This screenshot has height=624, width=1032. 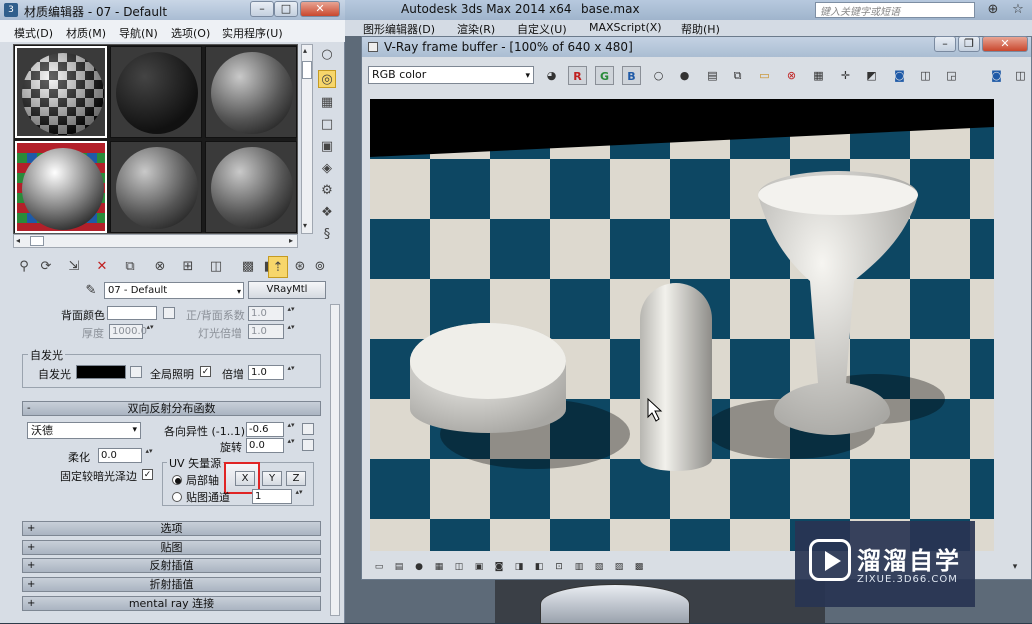 What do you see at coordinates (399, 29) in the screenshot?
I see `menu-graph-editors: 图形编辑器(D)` at bounding box center [399, 29].